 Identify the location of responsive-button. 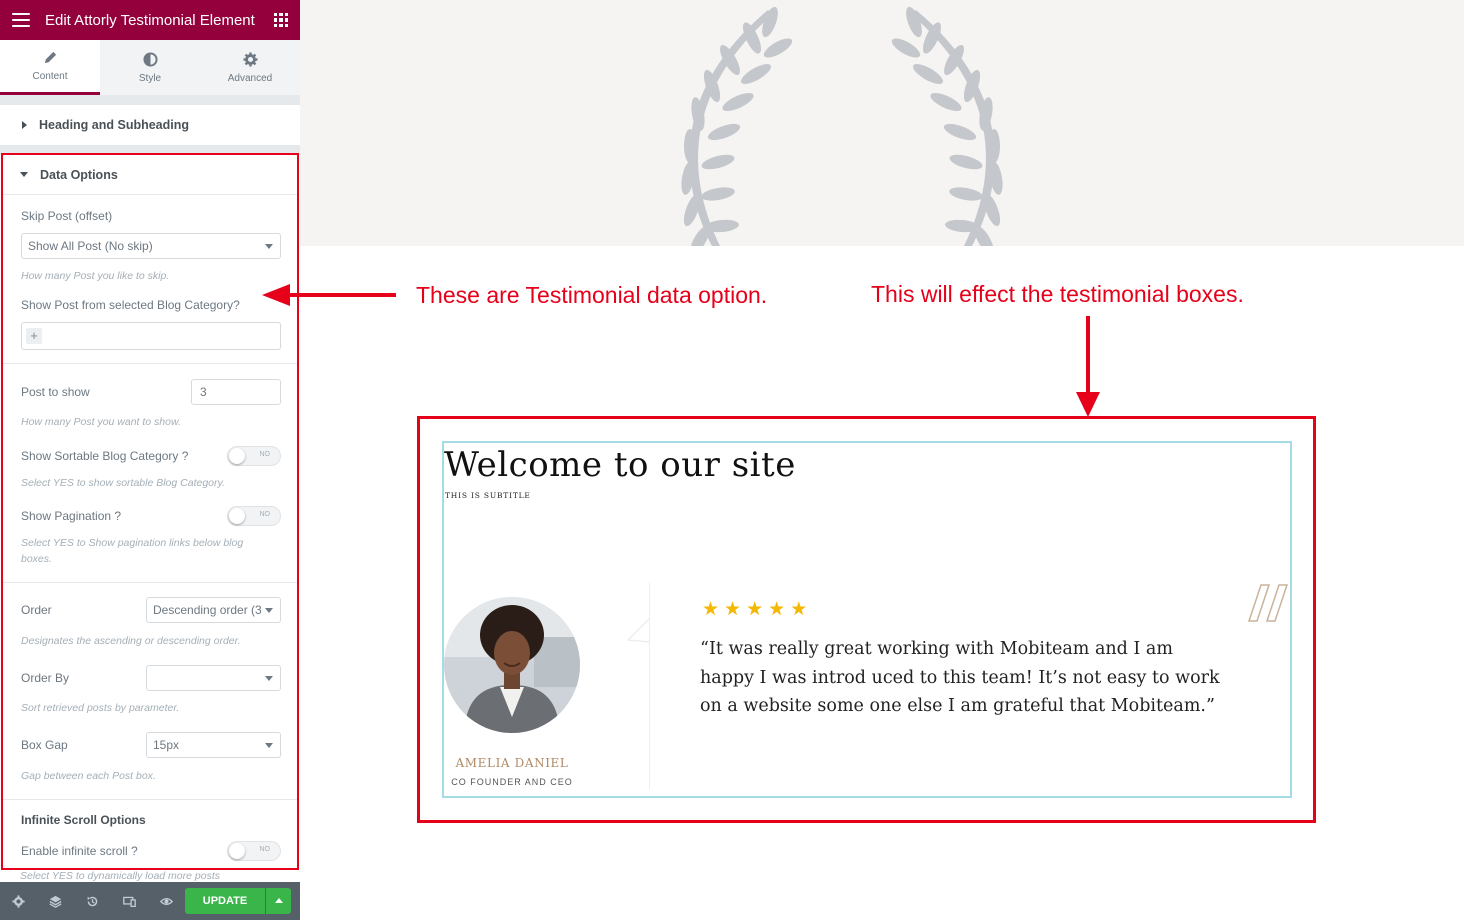
(129, 901).